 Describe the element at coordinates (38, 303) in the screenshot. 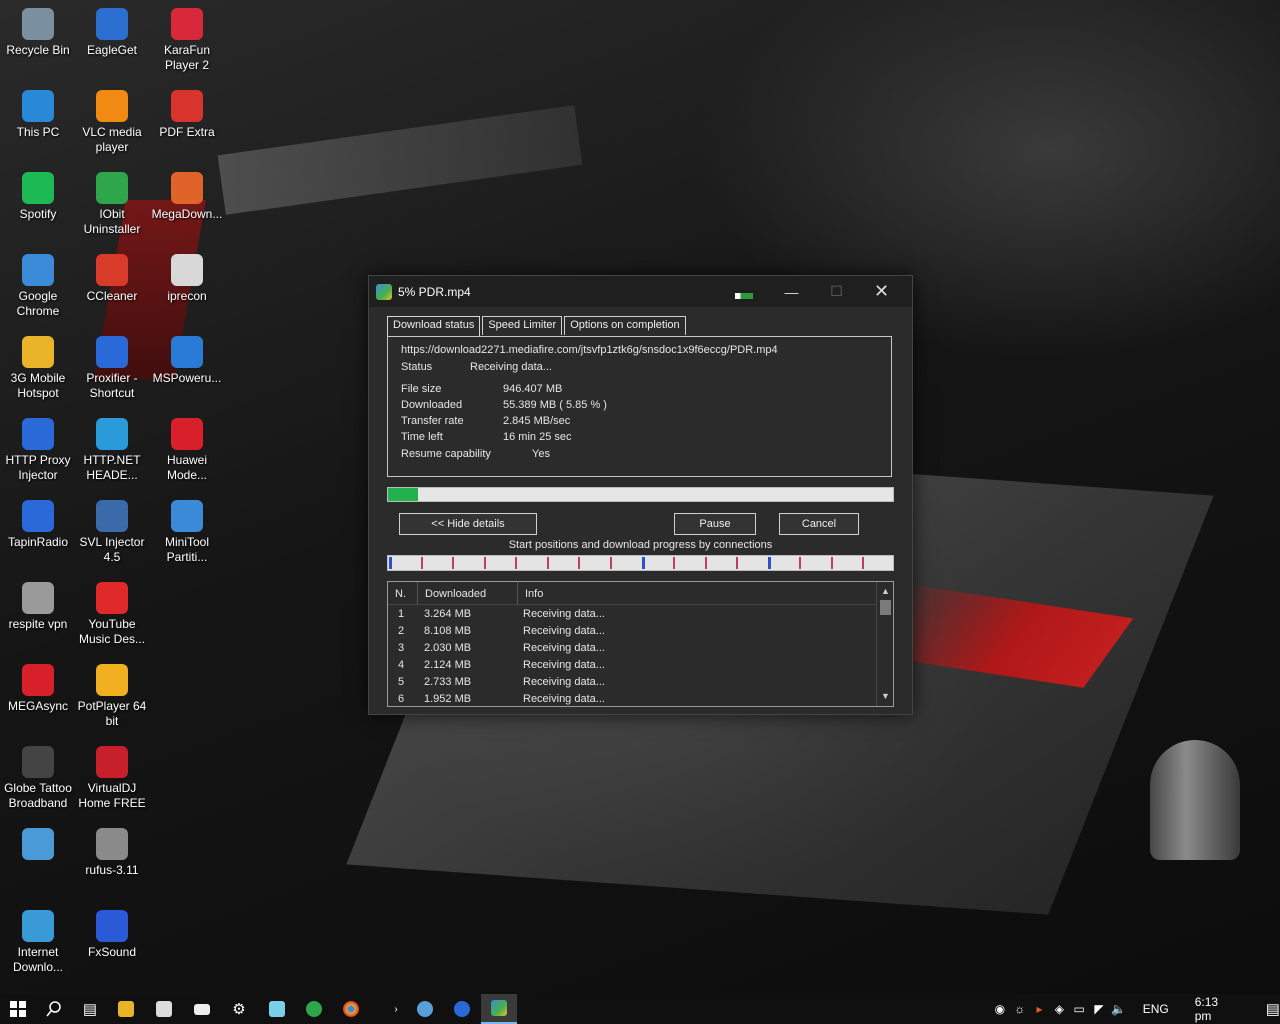

I see `desktop-icon-label: Google Chrome` at that location.